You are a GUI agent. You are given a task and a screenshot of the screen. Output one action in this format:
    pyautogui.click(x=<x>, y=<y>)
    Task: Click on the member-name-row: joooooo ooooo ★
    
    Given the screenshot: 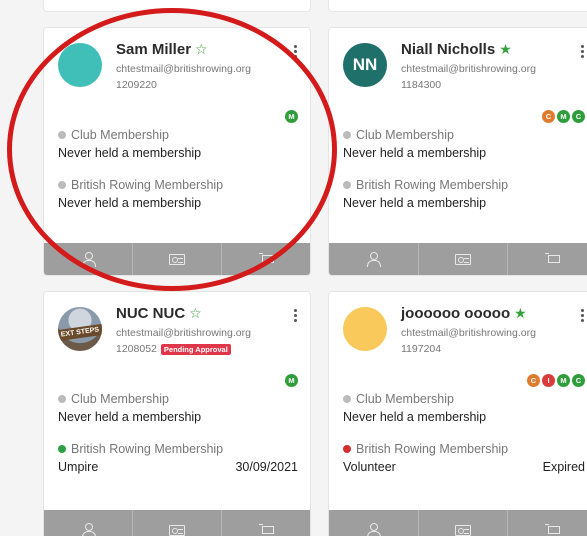 What is the action you would take?
    pyautogui.click(x=464, y=313)
    